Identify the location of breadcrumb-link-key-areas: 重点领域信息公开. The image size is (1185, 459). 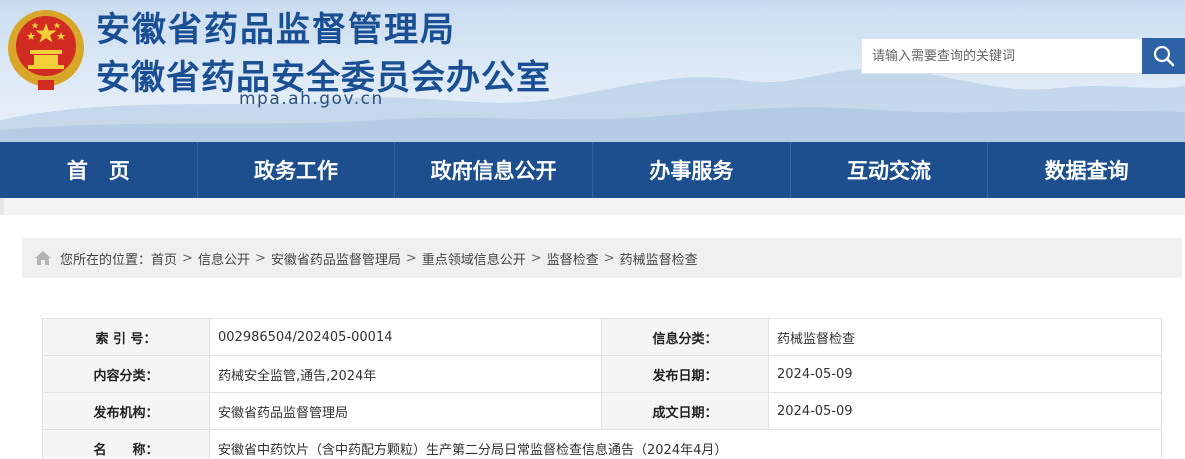
(474, 258).